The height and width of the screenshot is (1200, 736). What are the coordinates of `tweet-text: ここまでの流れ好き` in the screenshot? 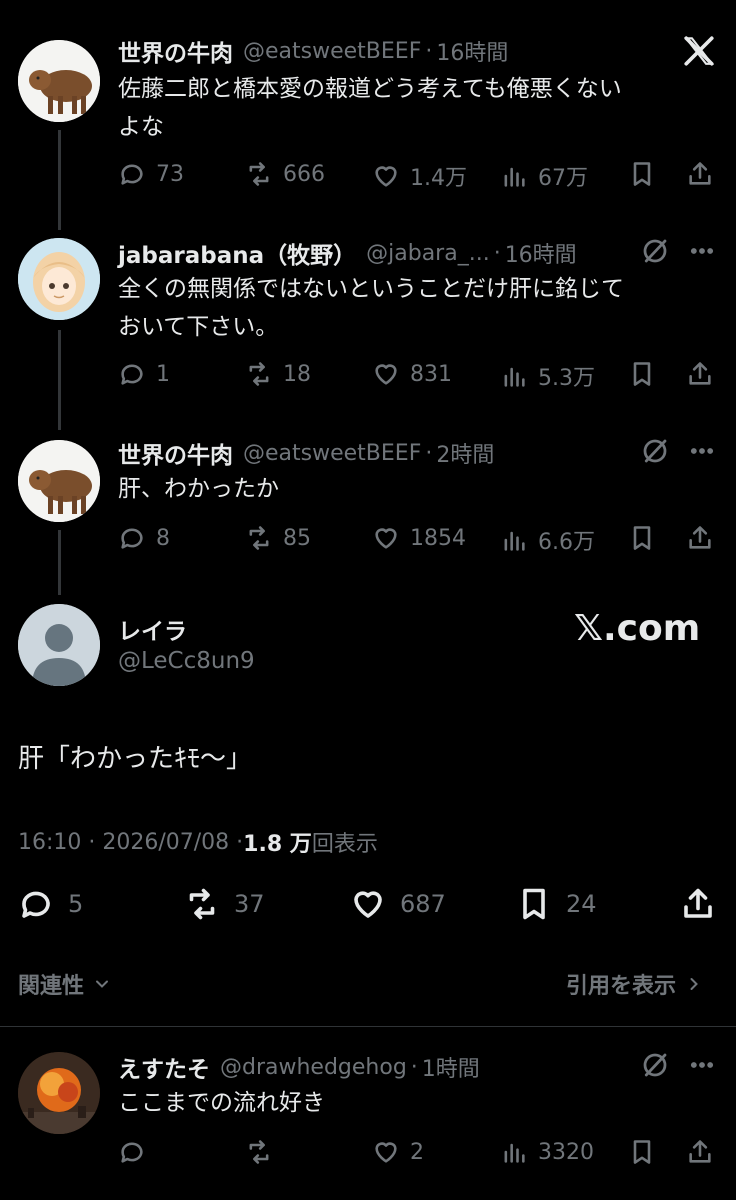 It's located at (221, 1103).